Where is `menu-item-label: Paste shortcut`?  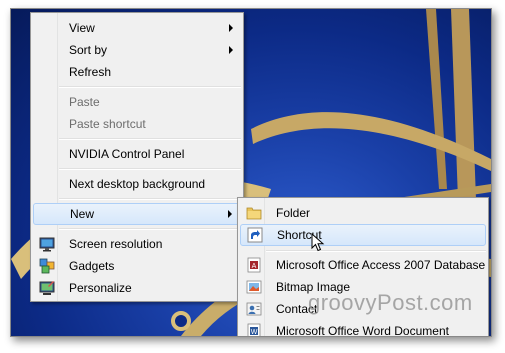 menu-item-label: Paste shortcut is located at coordinates (107, 124).